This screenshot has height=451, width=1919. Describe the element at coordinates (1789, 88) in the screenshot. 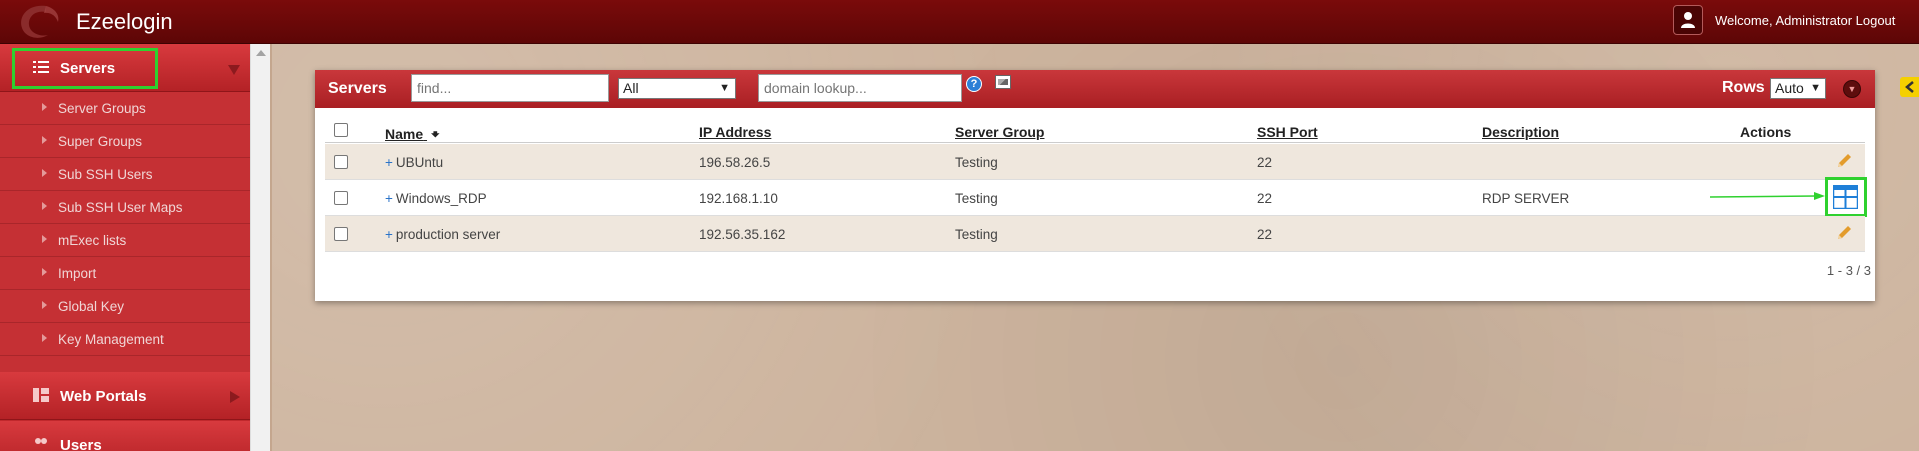

I see `rows-select-value: Auto` at that location.